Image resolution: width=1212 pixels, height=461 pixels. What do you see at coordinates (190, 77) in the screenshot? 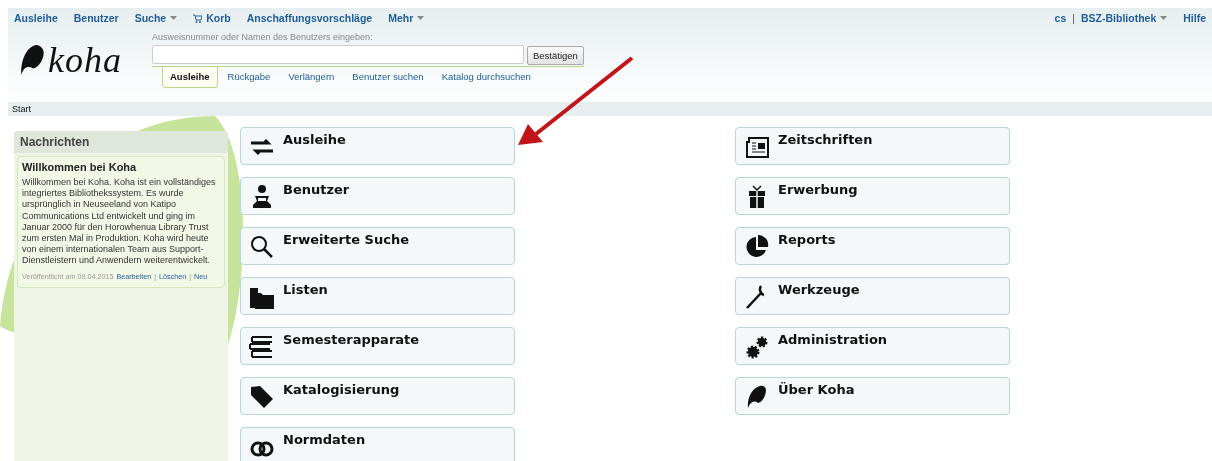
I see `search-tab: Ausleihe` at bounding box center [190, 77].